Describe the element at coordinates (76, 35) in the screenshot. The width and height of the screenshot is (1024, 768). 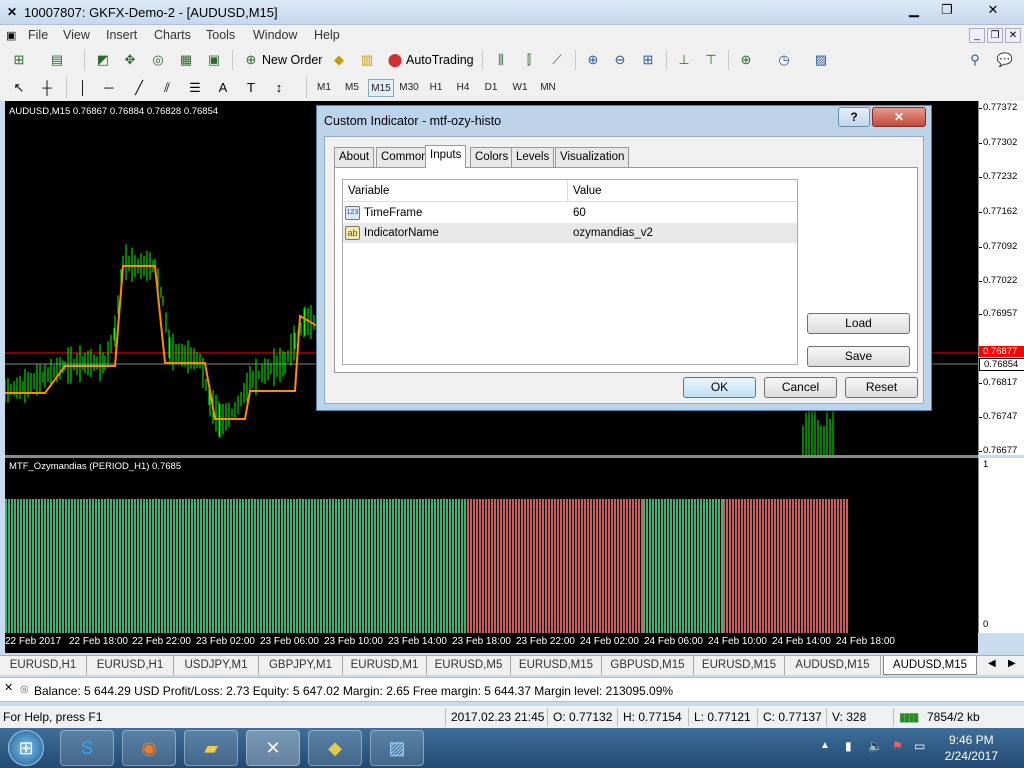
I see `menu-view: View` at that location.